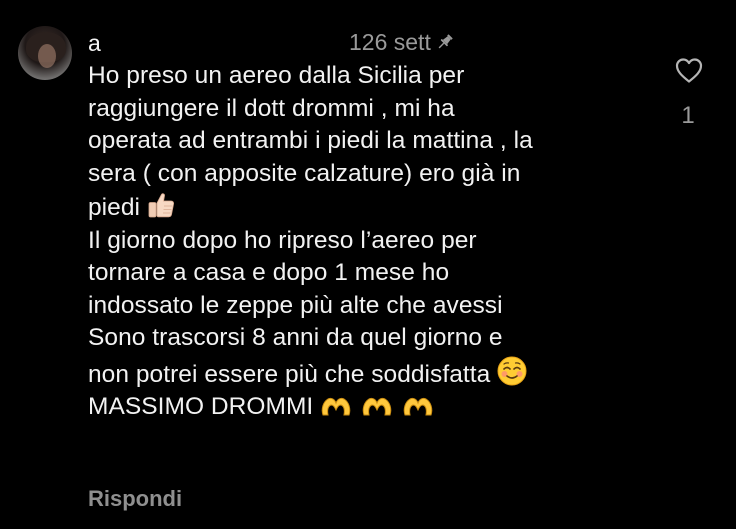 The height and width of the screenshot is (529, 736). Describe the element at coordinates (201, 406) in the screenshot. I see `comment-line: MASSIMO DROMMI` at that location.